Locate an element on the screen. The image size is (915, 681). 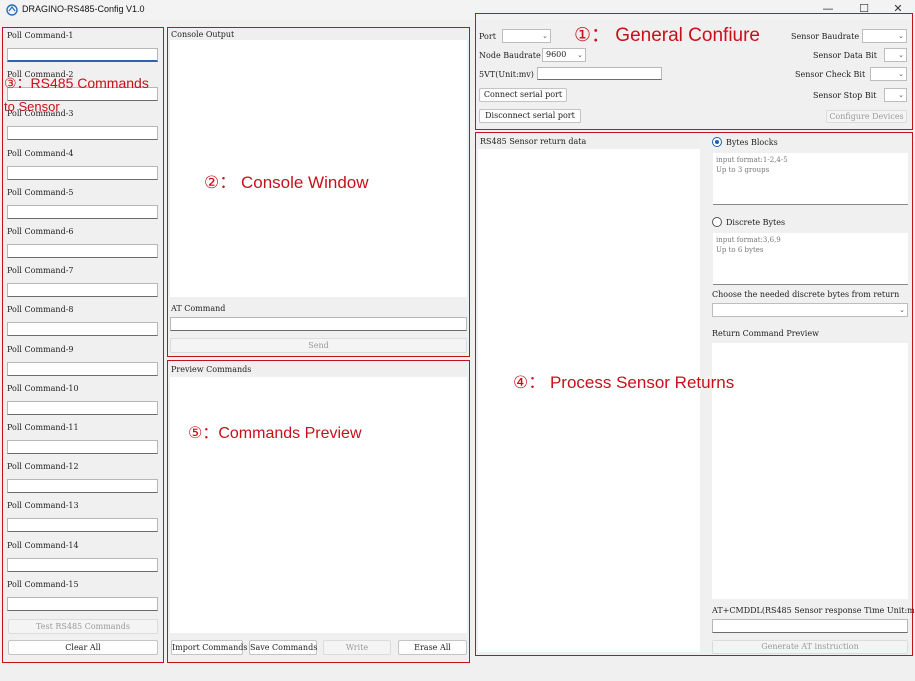
import-commands-button: Import Commands is located at coordinates (209, 647).